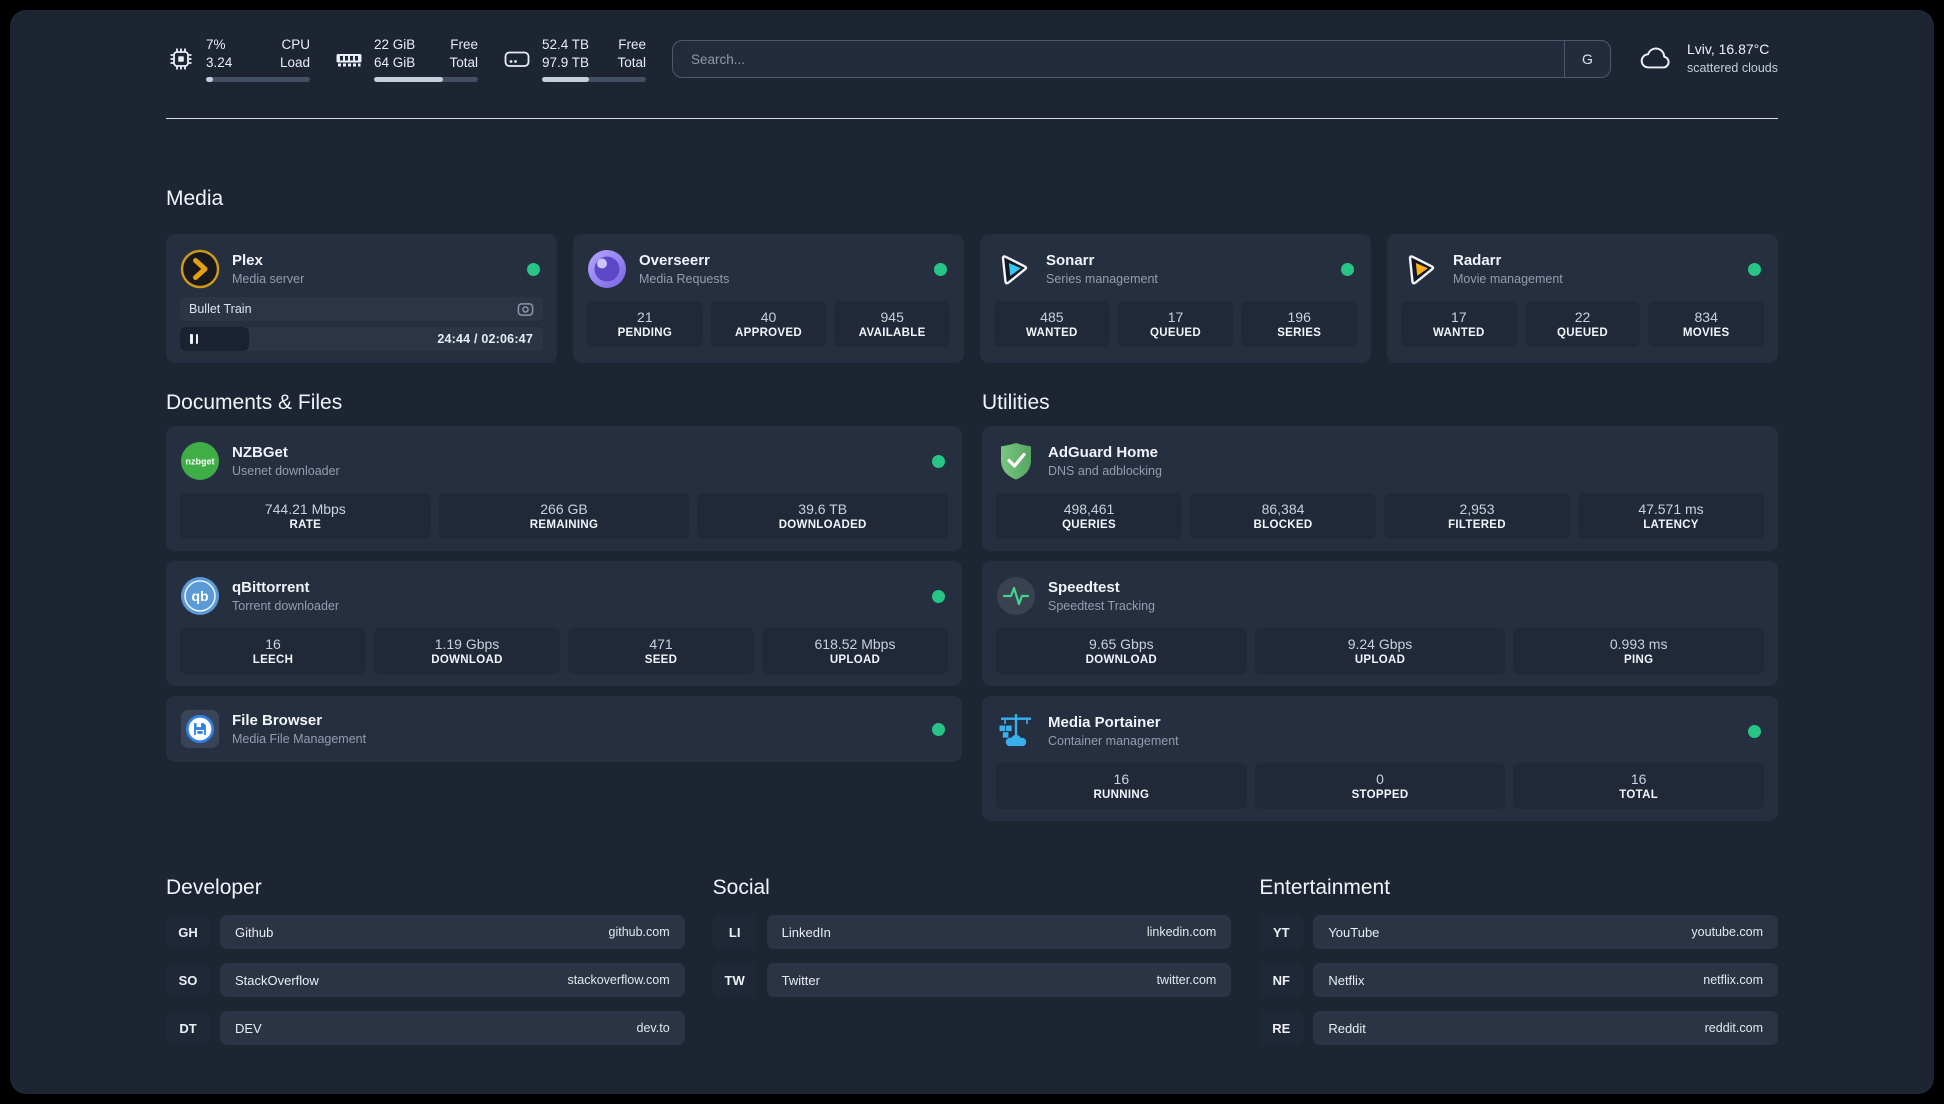  Describe the element at coordinates (674, 261) in the screenshot. I see `service-title: Overseerr` at that location.